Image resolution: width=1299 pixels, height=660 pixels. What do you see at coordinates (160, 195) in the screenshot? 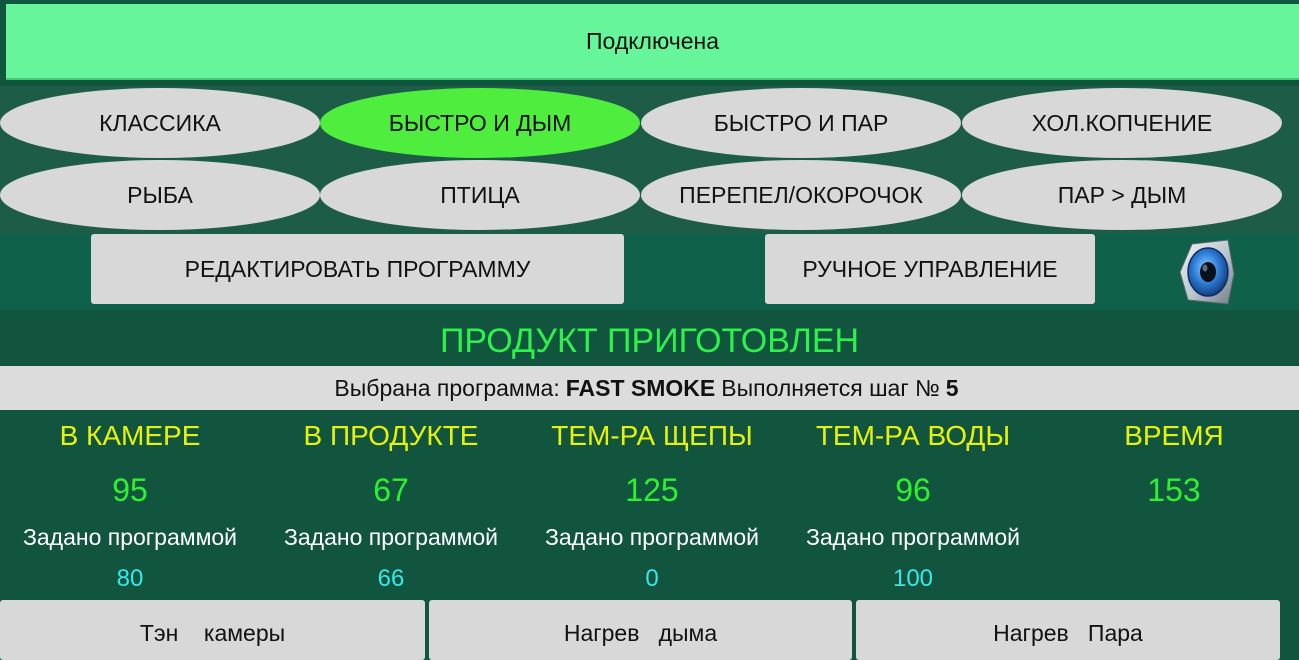
I see `program-fish-button: РЫБА` at bounding box center [160, 195].